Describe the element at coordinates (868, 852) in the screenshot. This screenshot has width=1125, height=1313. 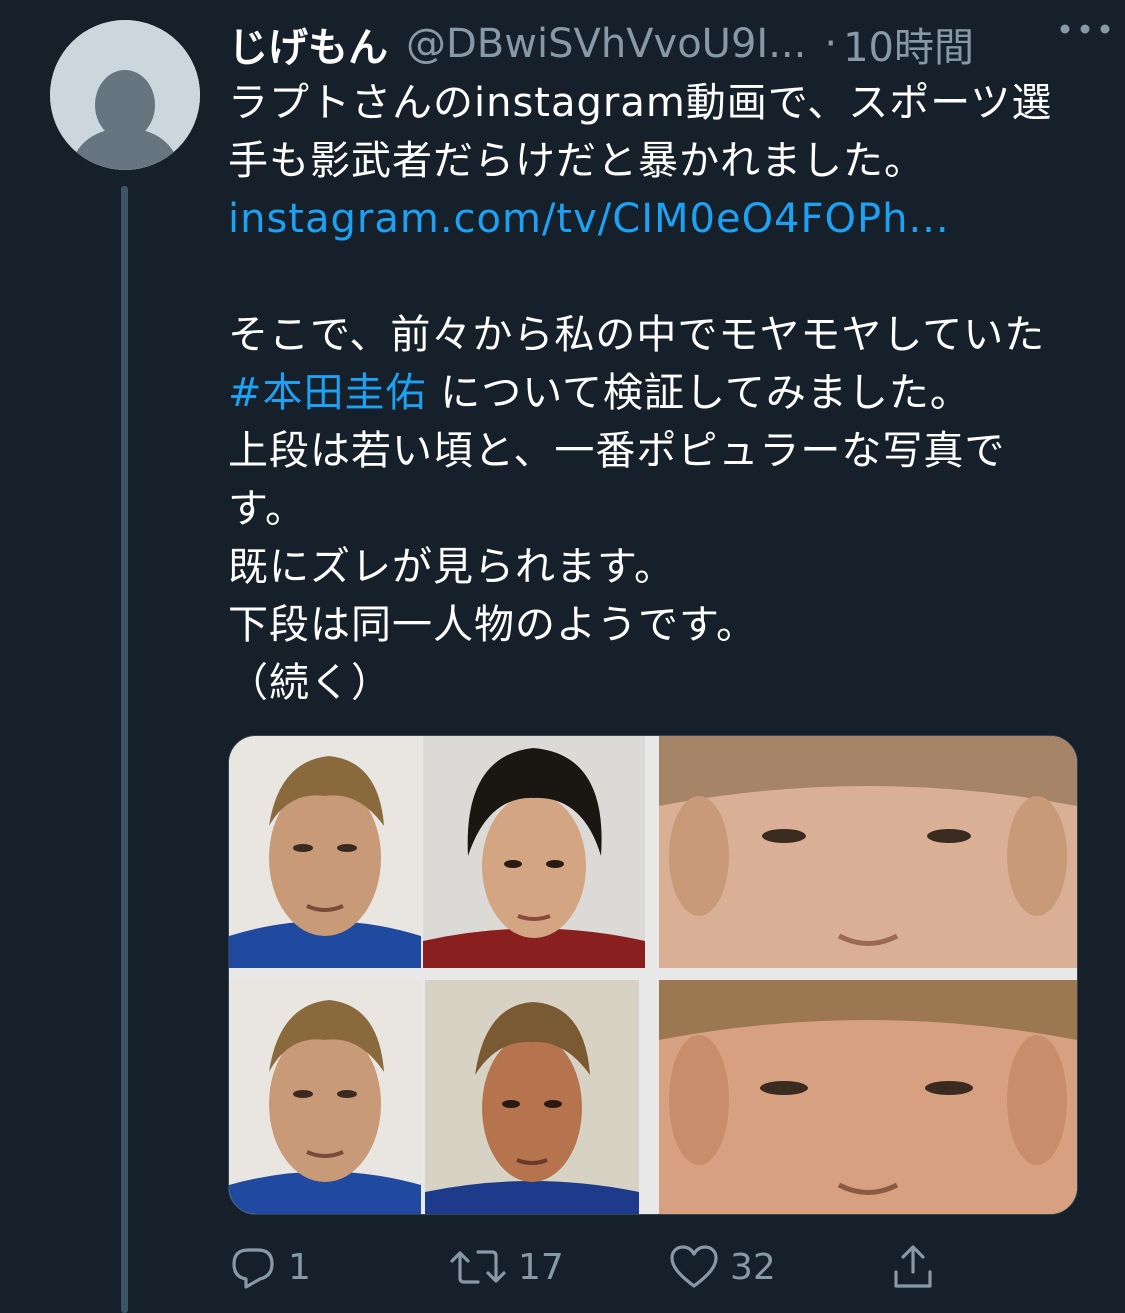
I see `face-closeup-top-right` at that location.